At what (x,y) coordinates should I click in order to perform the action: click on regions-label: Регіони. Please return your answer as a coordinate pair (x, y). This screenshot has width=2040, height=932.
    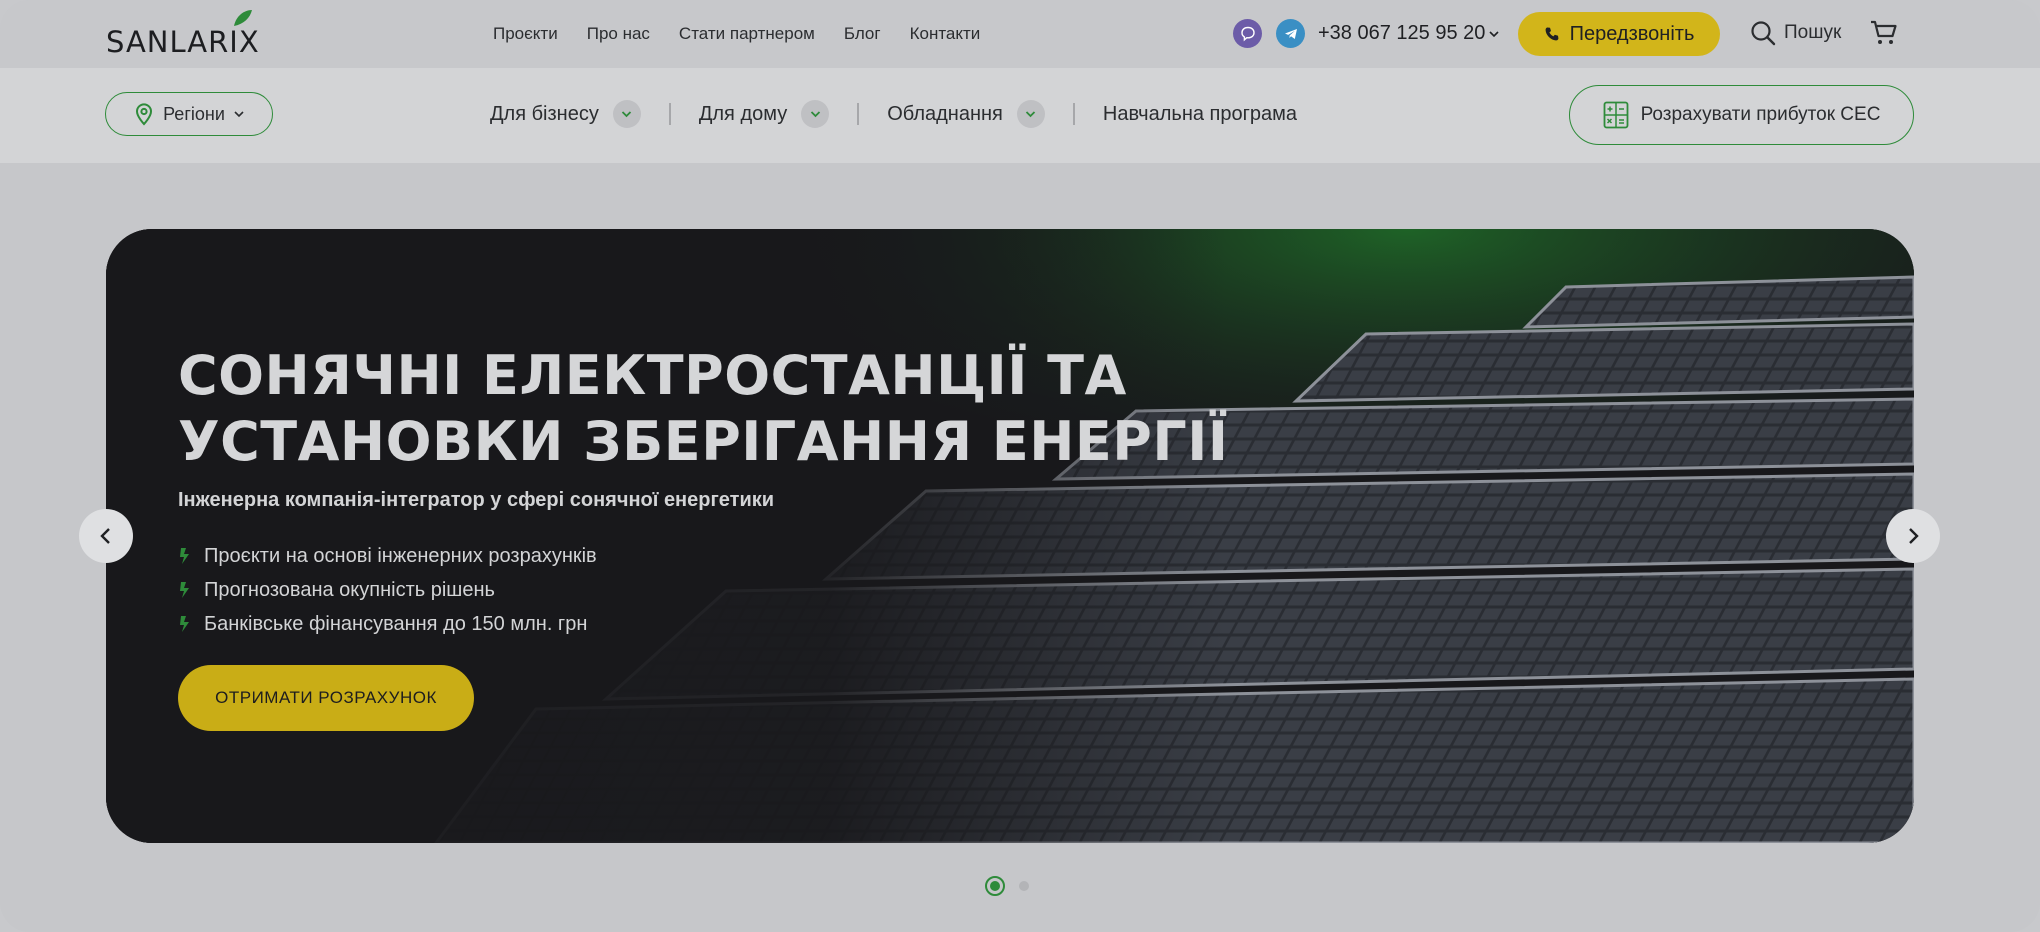
    Looking at the image, I should click on (194, 113).